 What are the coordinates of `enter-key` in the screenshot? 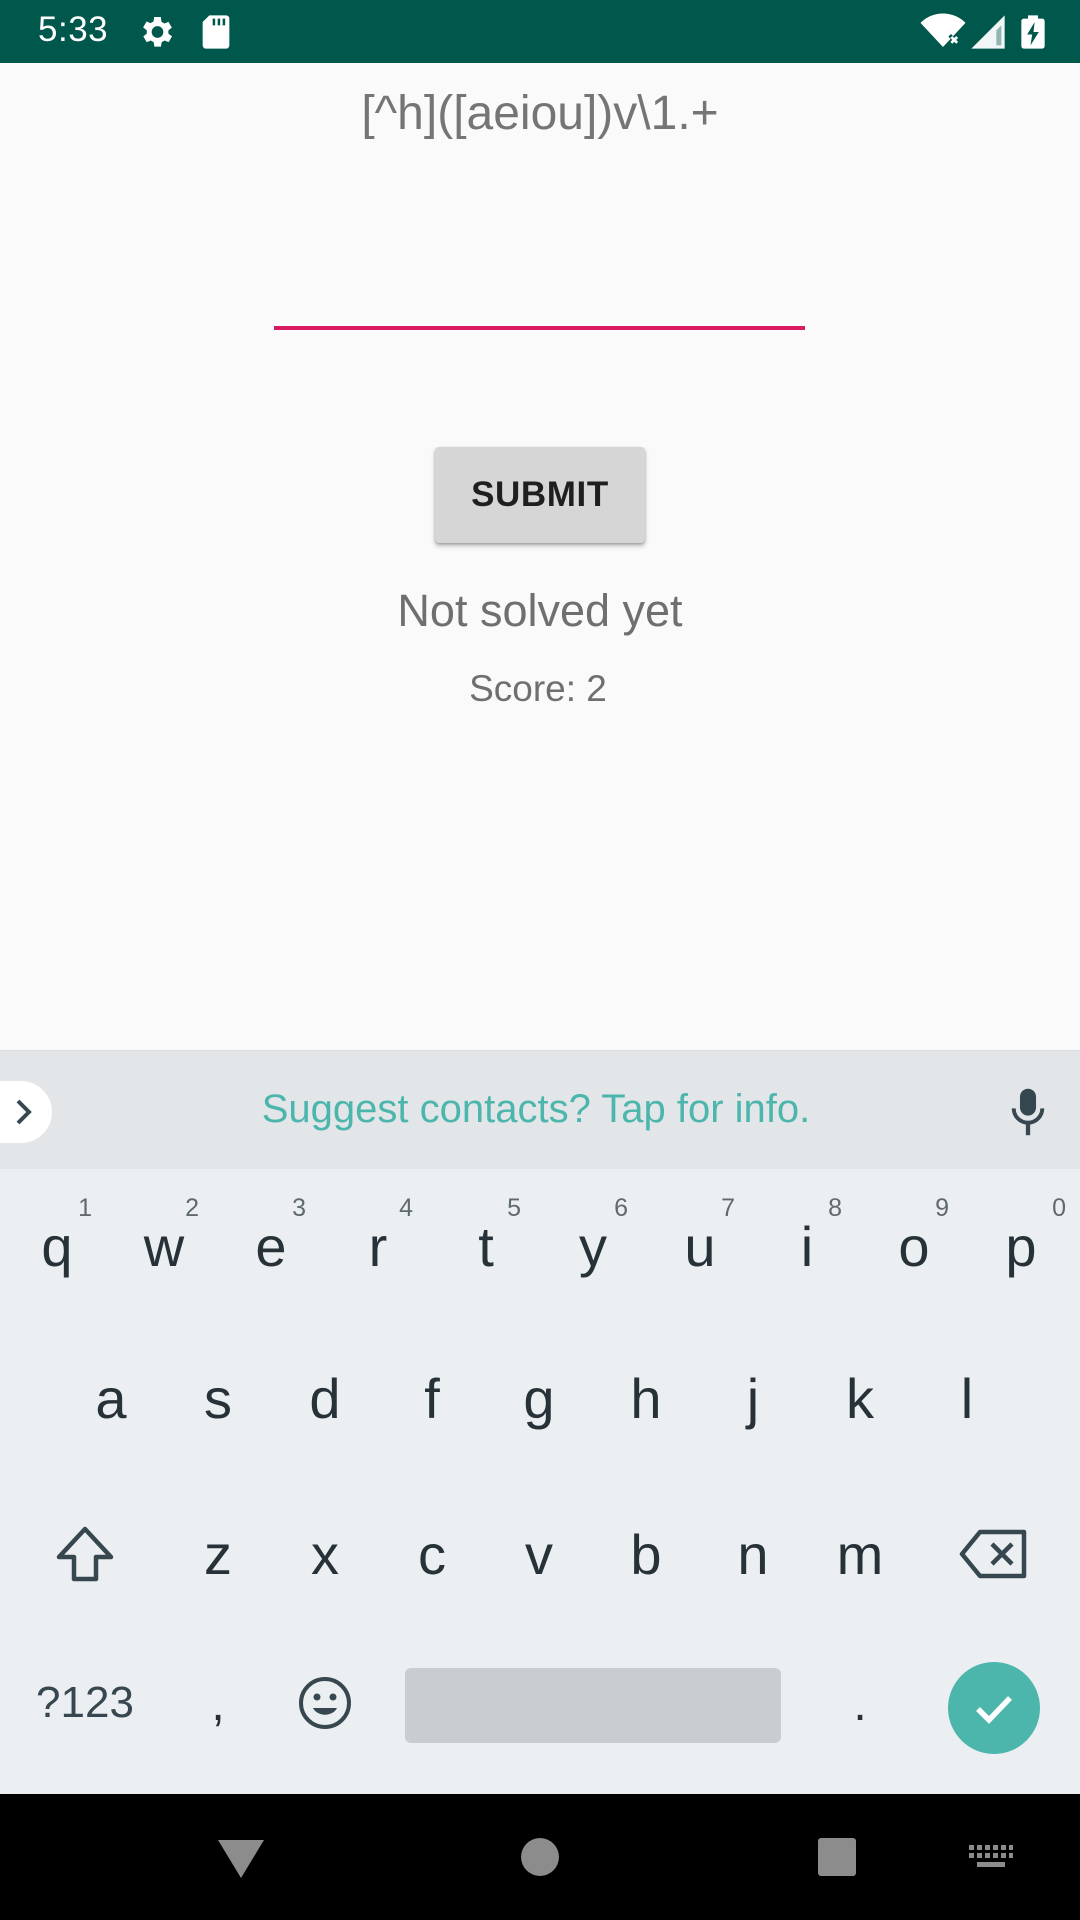 It's located at (994, 1708).